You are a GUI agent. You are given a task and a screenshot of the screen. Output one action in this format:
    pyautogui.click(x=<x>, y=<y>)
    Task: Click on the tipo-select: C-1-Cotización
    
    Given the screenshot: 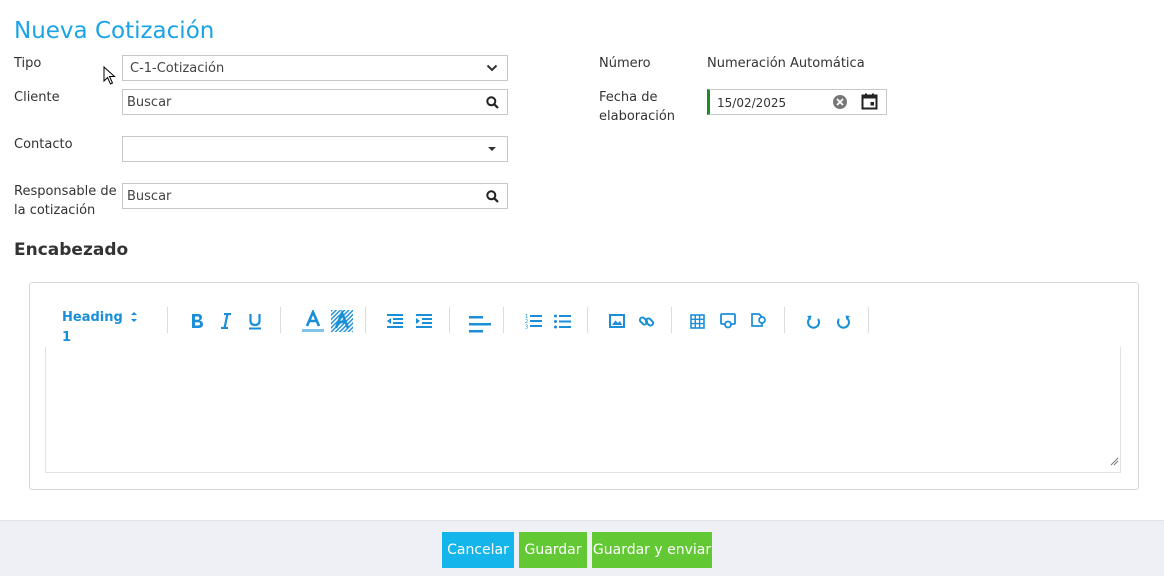 What is the action you would take?
    pyautogui.click(x=315, y=68)
    